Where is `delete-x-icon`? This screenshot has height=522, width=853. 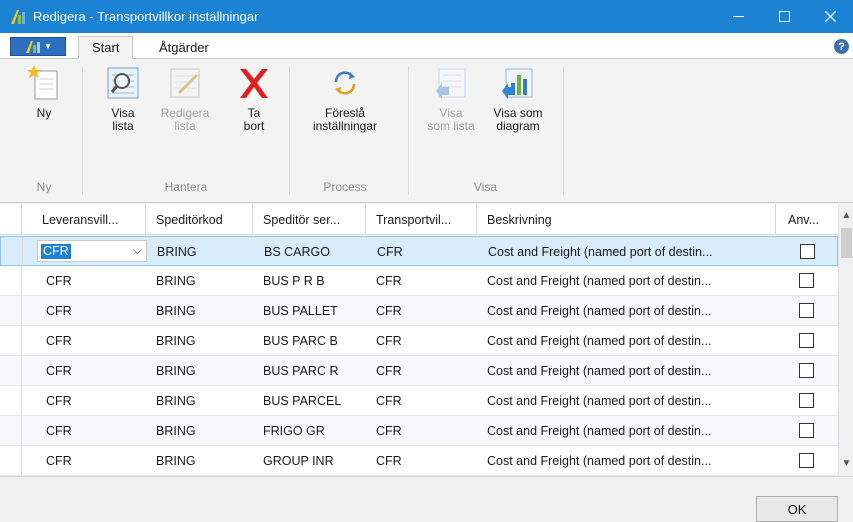 delete-x-icon is located at coordinates (254, 83).